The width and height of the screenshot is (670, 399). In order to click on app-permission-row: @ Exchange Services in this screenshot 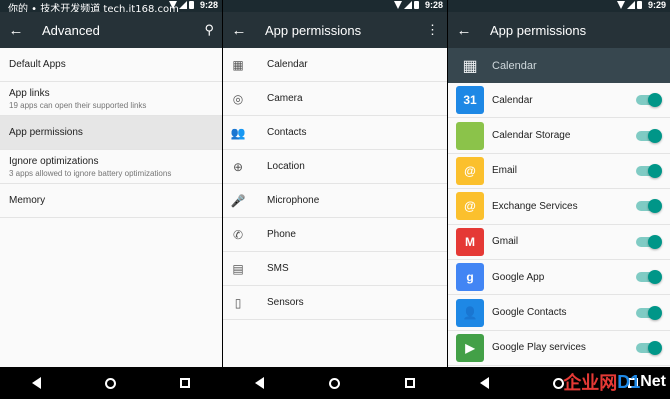, I will do `click(559, 207)`.